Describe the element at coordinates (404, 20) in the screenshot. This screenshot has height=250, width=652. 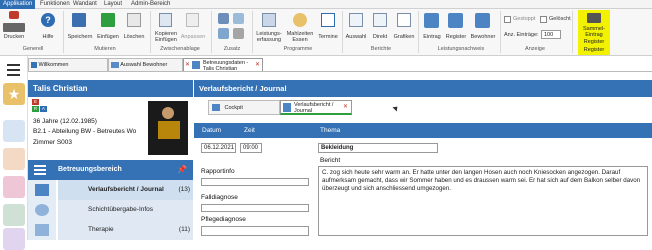
I see `chart-icon` at that location.